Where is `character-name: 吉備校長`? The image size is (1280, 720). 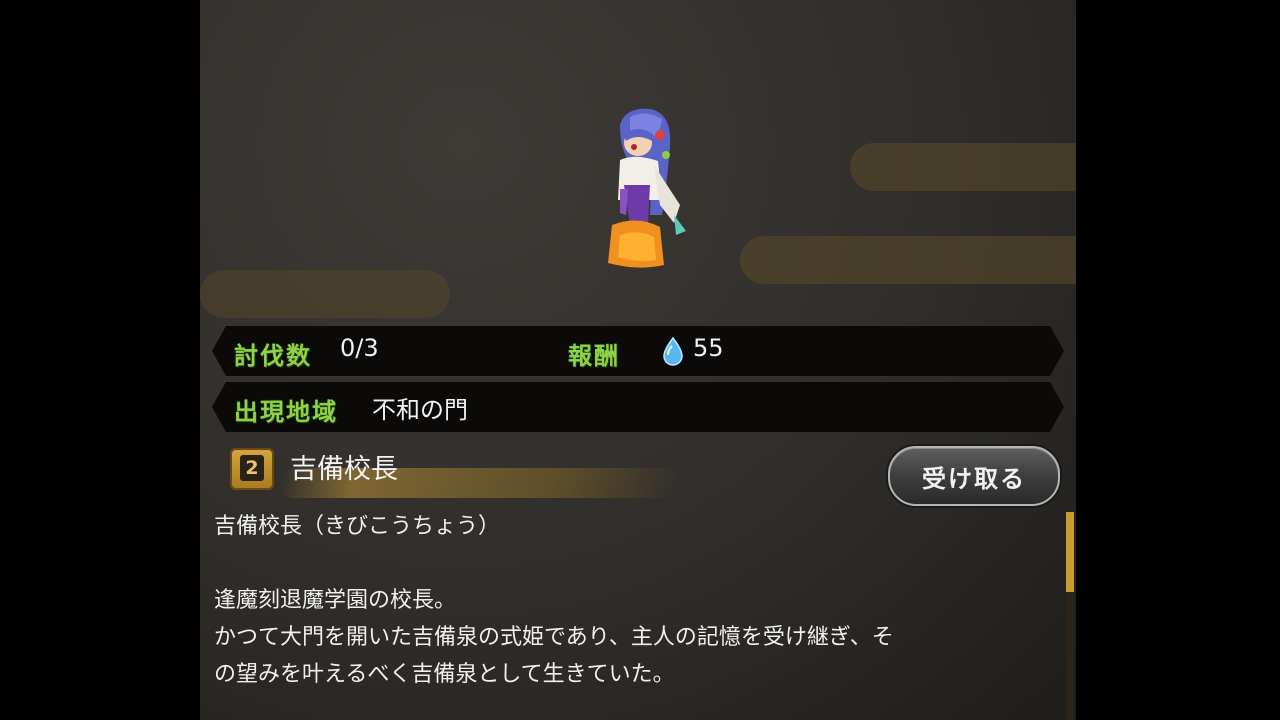
character-name: 吉備校長 is located at coordinates (344, 469).